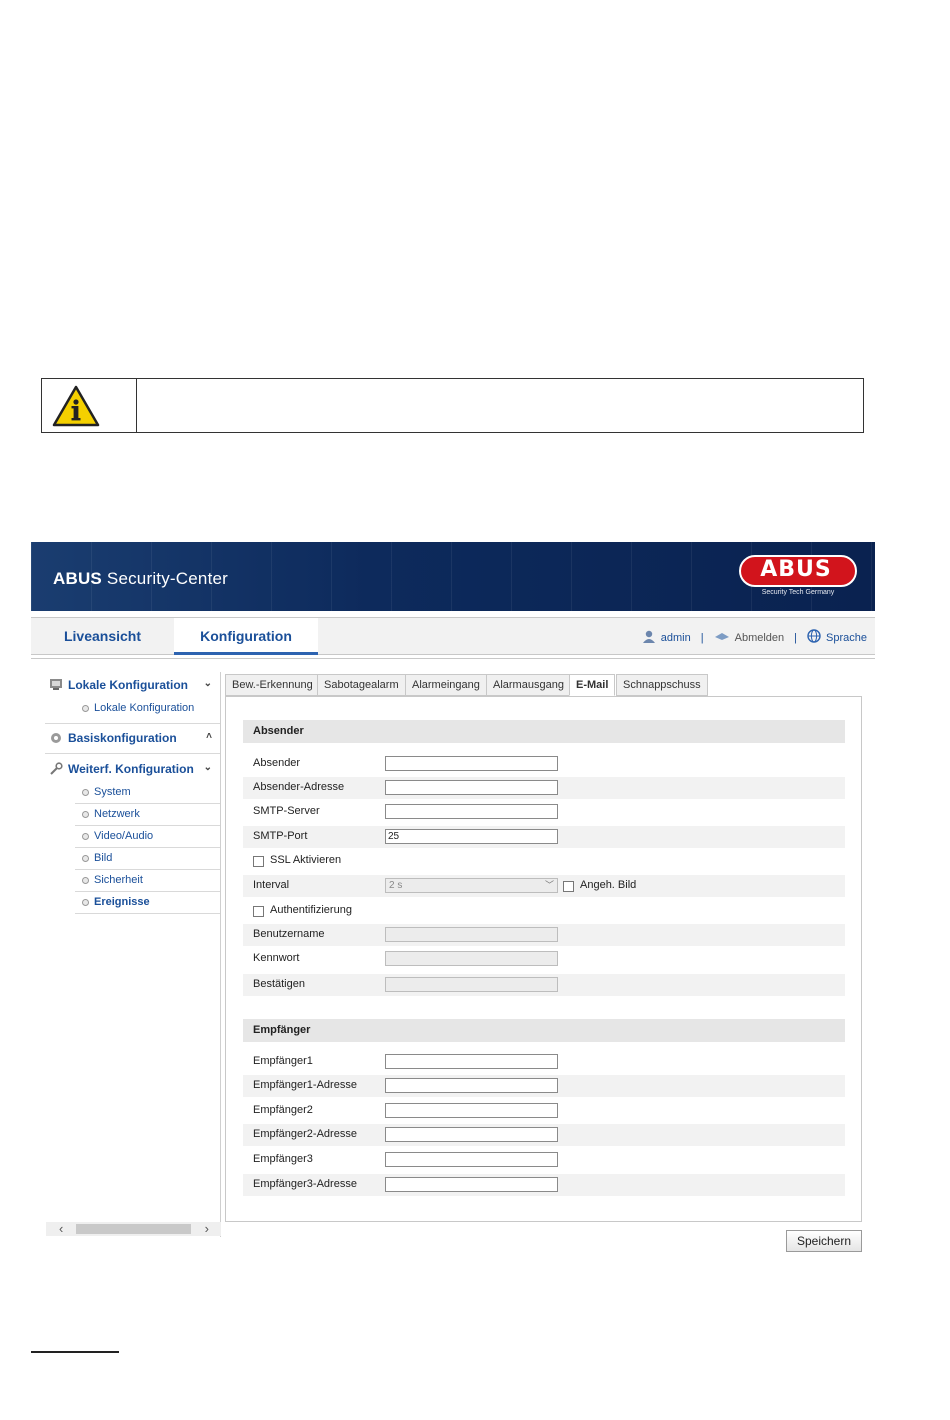 This screenshot has height=1420, width=950. I want to click on user-icon, so click(649, 638).